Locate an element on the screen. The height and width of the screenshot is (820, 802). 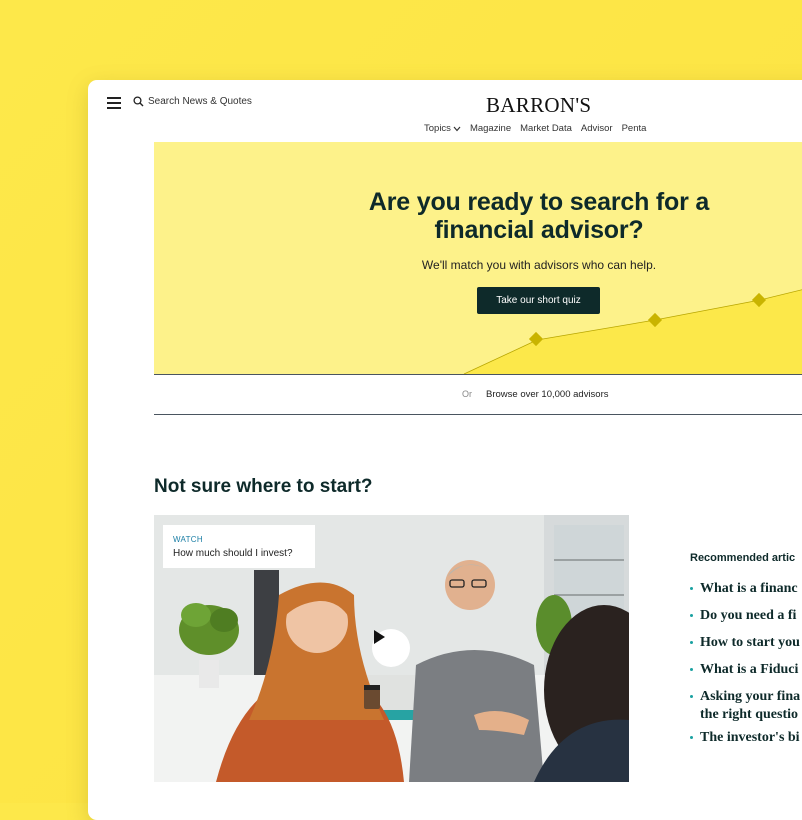
play-icon is located at coordinates (379, 637).